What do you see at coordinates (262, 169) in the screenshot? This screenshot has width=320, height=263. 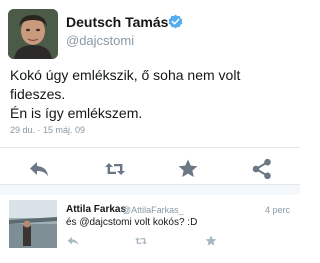 I see `share-icon` at bounding box center [262, 169].